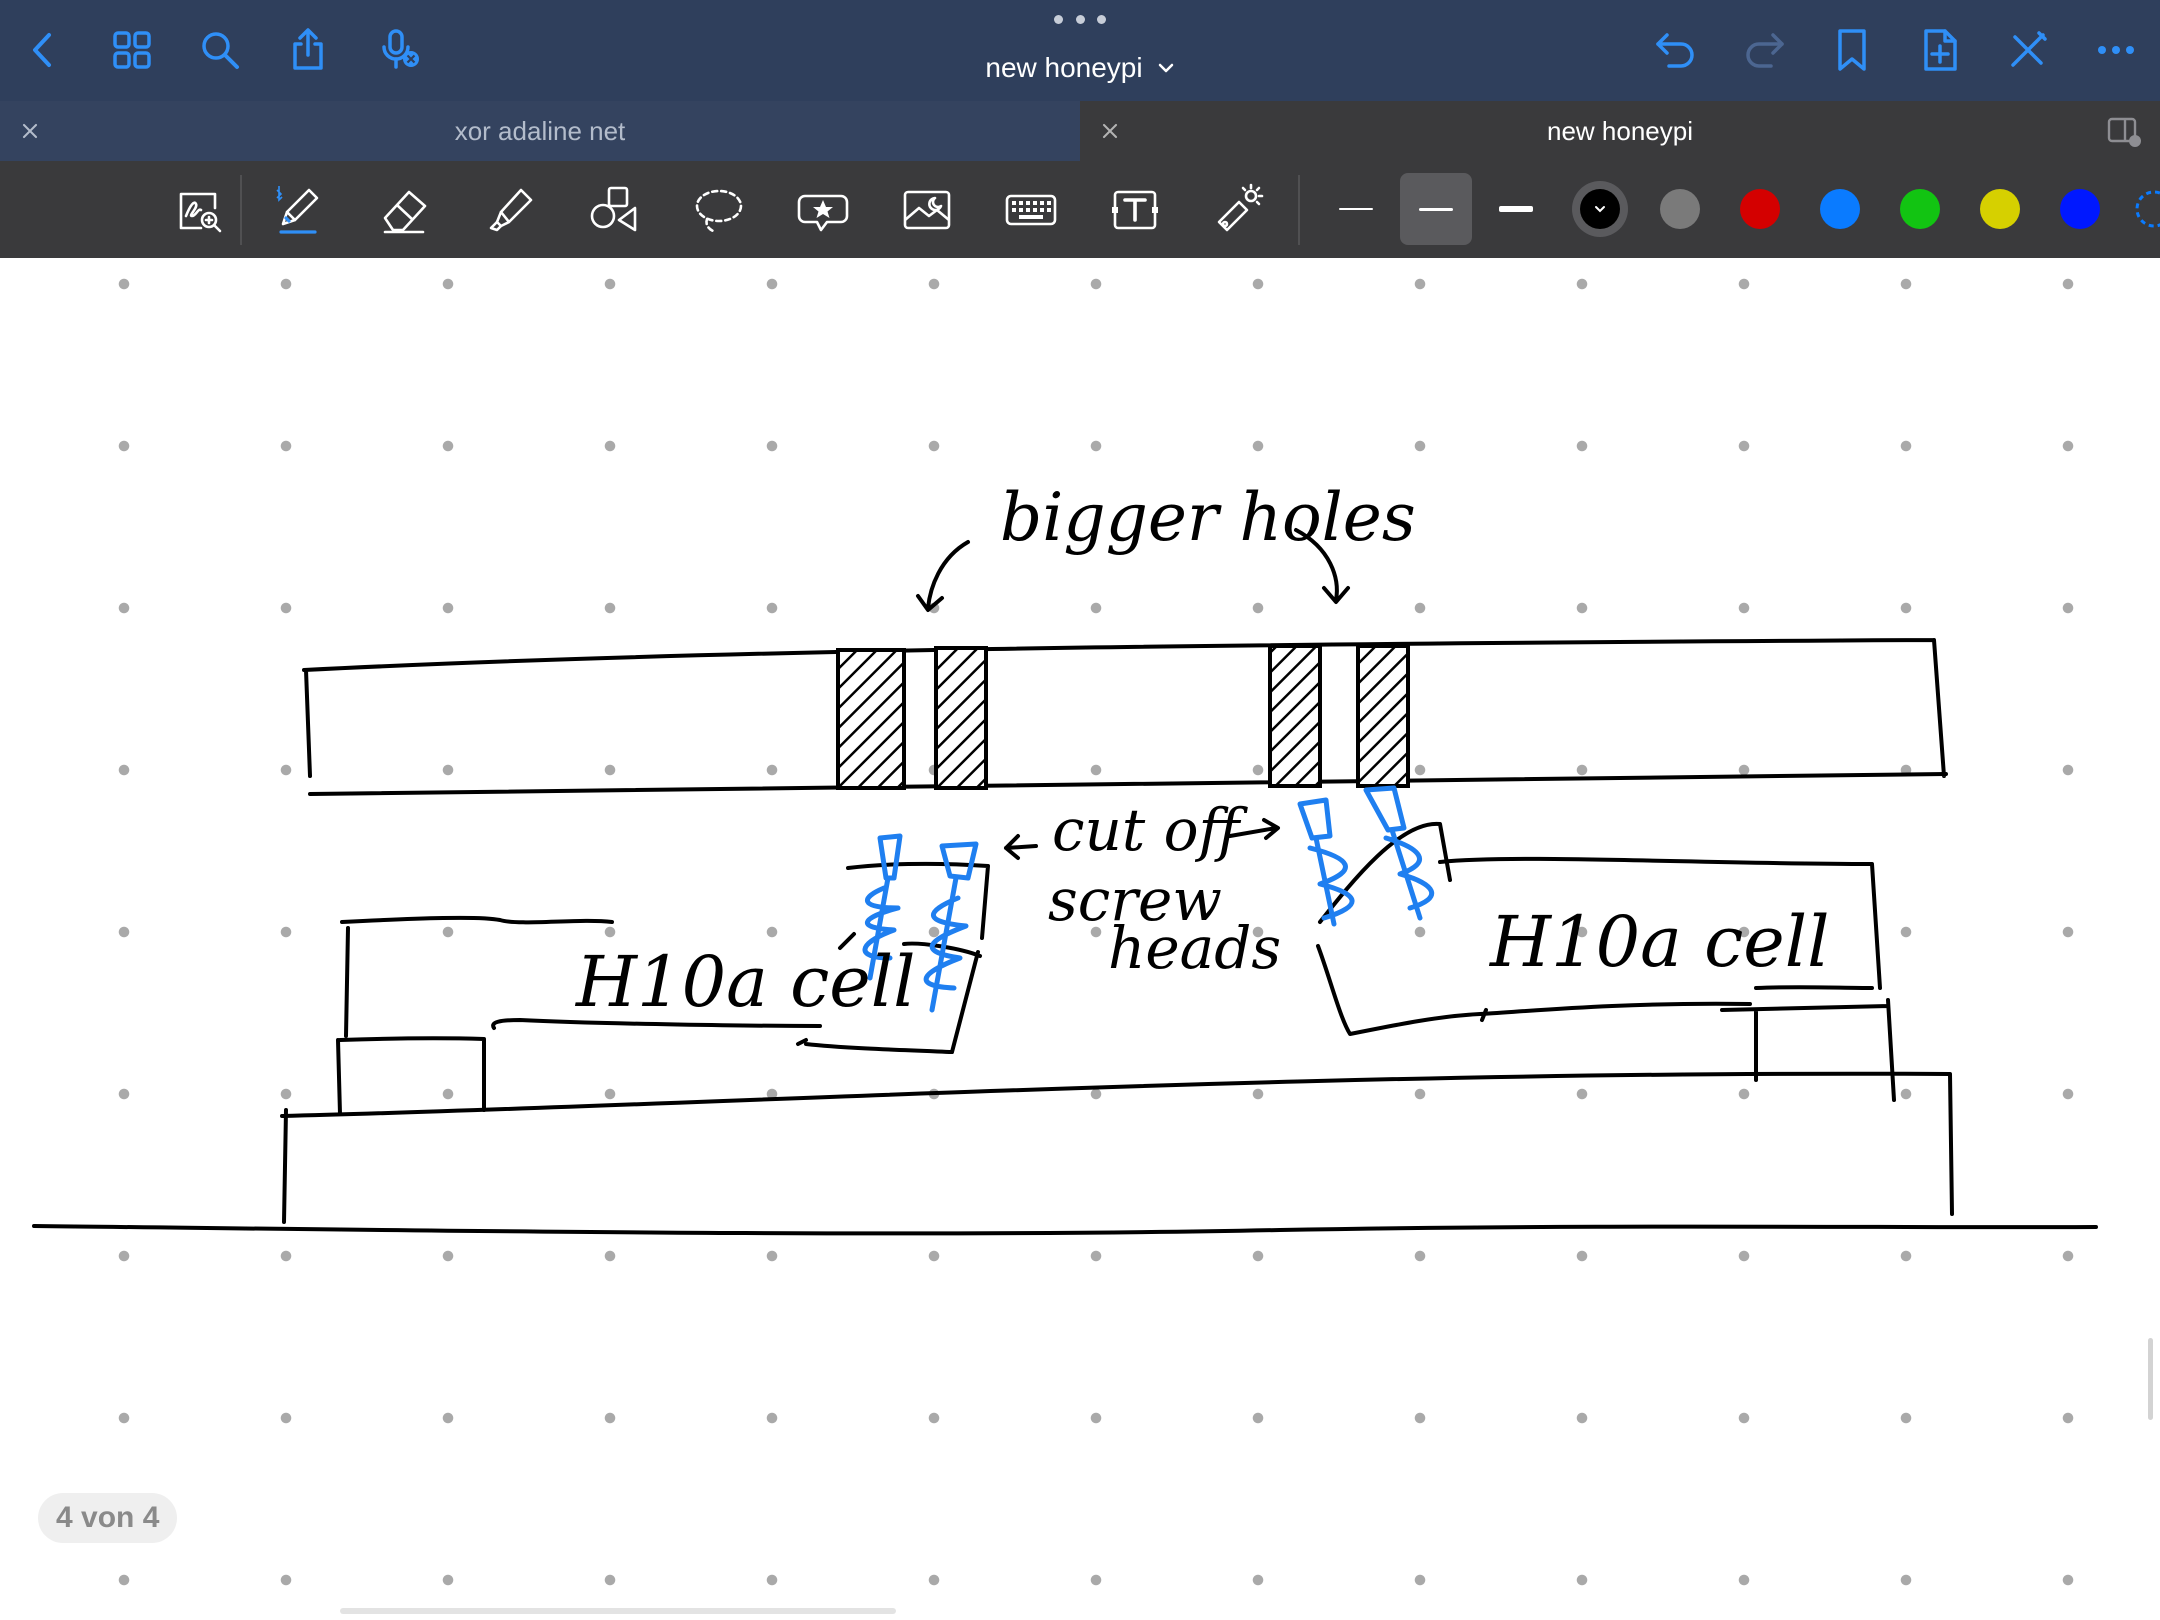 The width and height of the screenshot is (2160, 1620). I want to click on keyboard-icon, so click(1031, 210).